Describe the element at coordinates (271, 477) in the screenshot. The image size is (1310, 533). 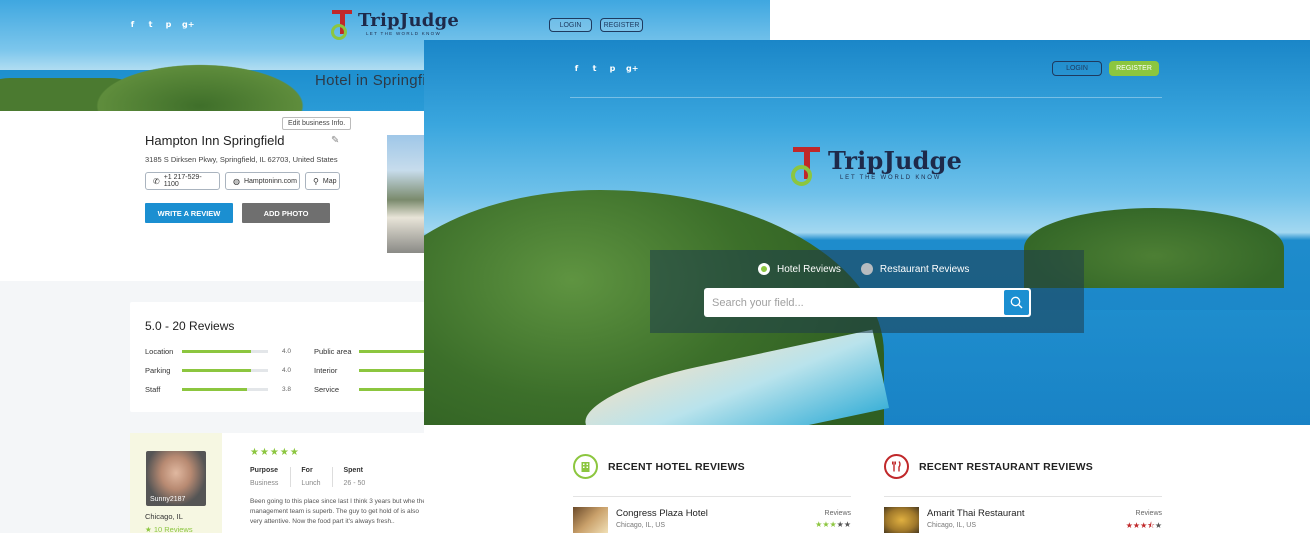
I see `meta-purpose: Purpose Business` at that location.